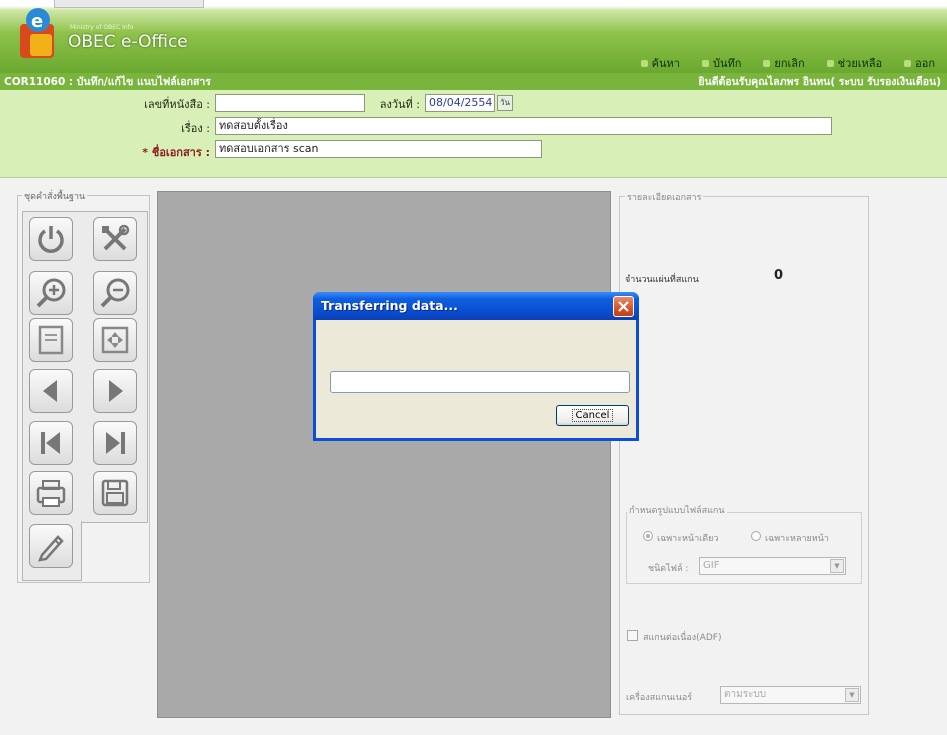 Image resolution: width=947 pixels, height=735 pixels. What do you see at coordinates (790, 695) in the screenshot?
I see `scanner-select: ตามระบบ ▼` at bounding box center [790, 695].